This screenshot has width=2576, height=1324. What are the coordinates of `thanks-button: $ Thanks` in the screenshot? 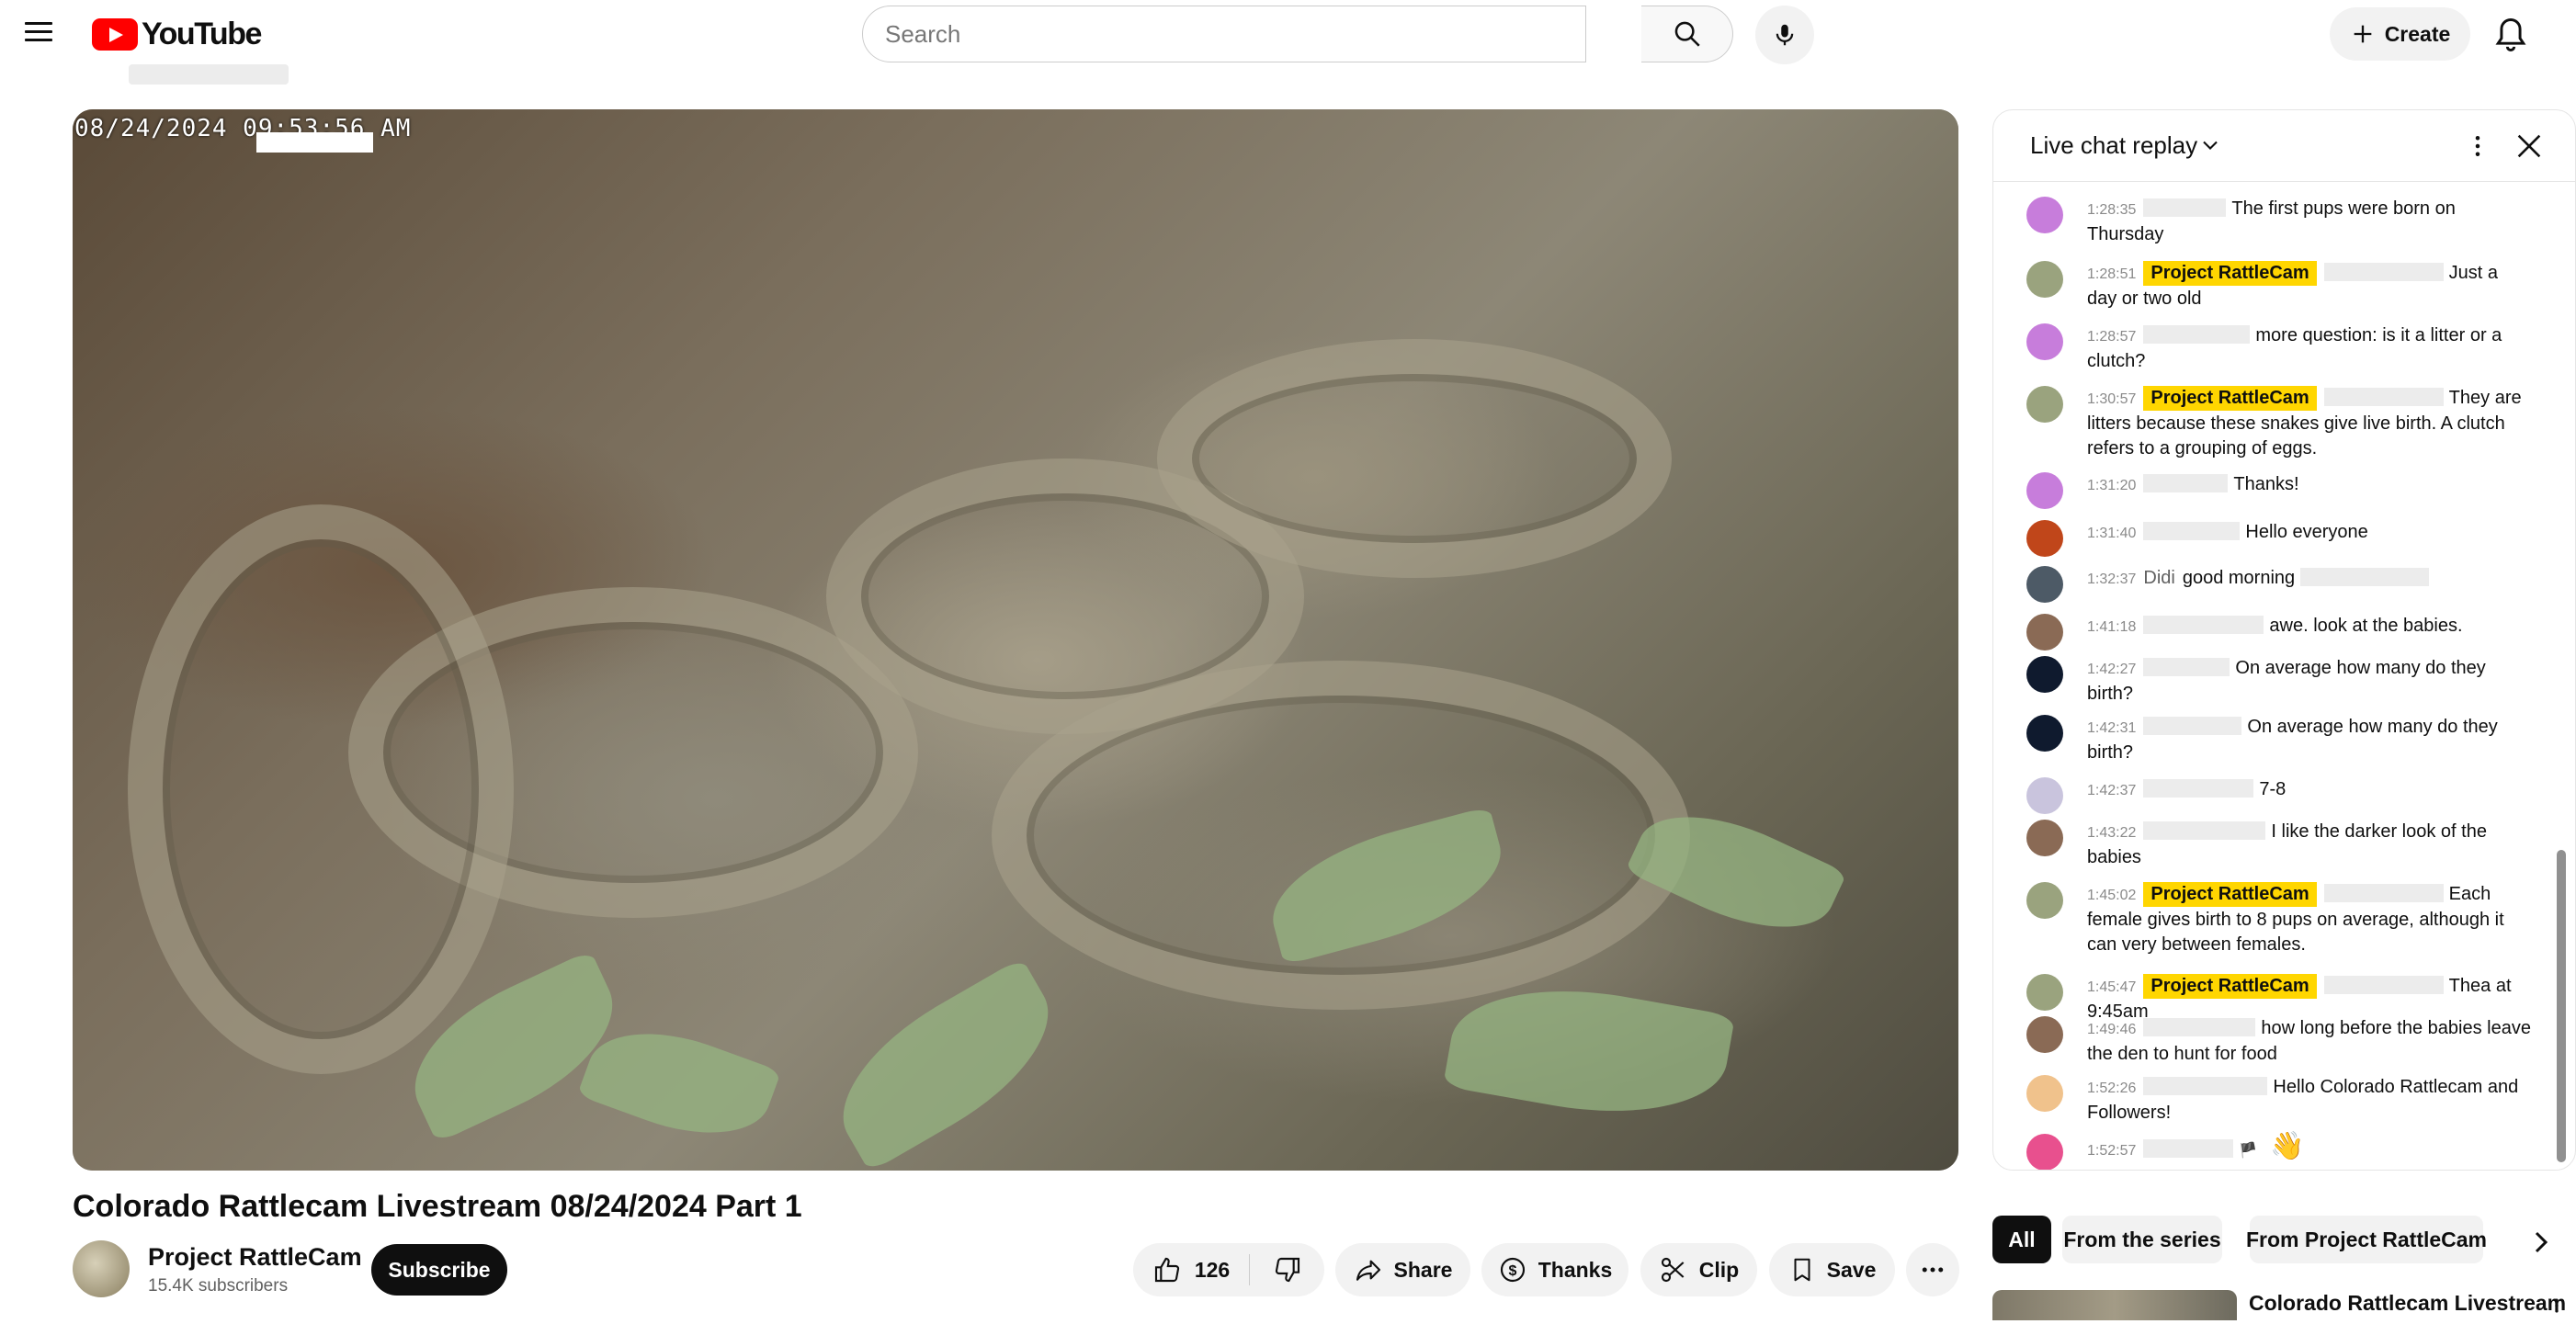 It's located at (1554, 1270).